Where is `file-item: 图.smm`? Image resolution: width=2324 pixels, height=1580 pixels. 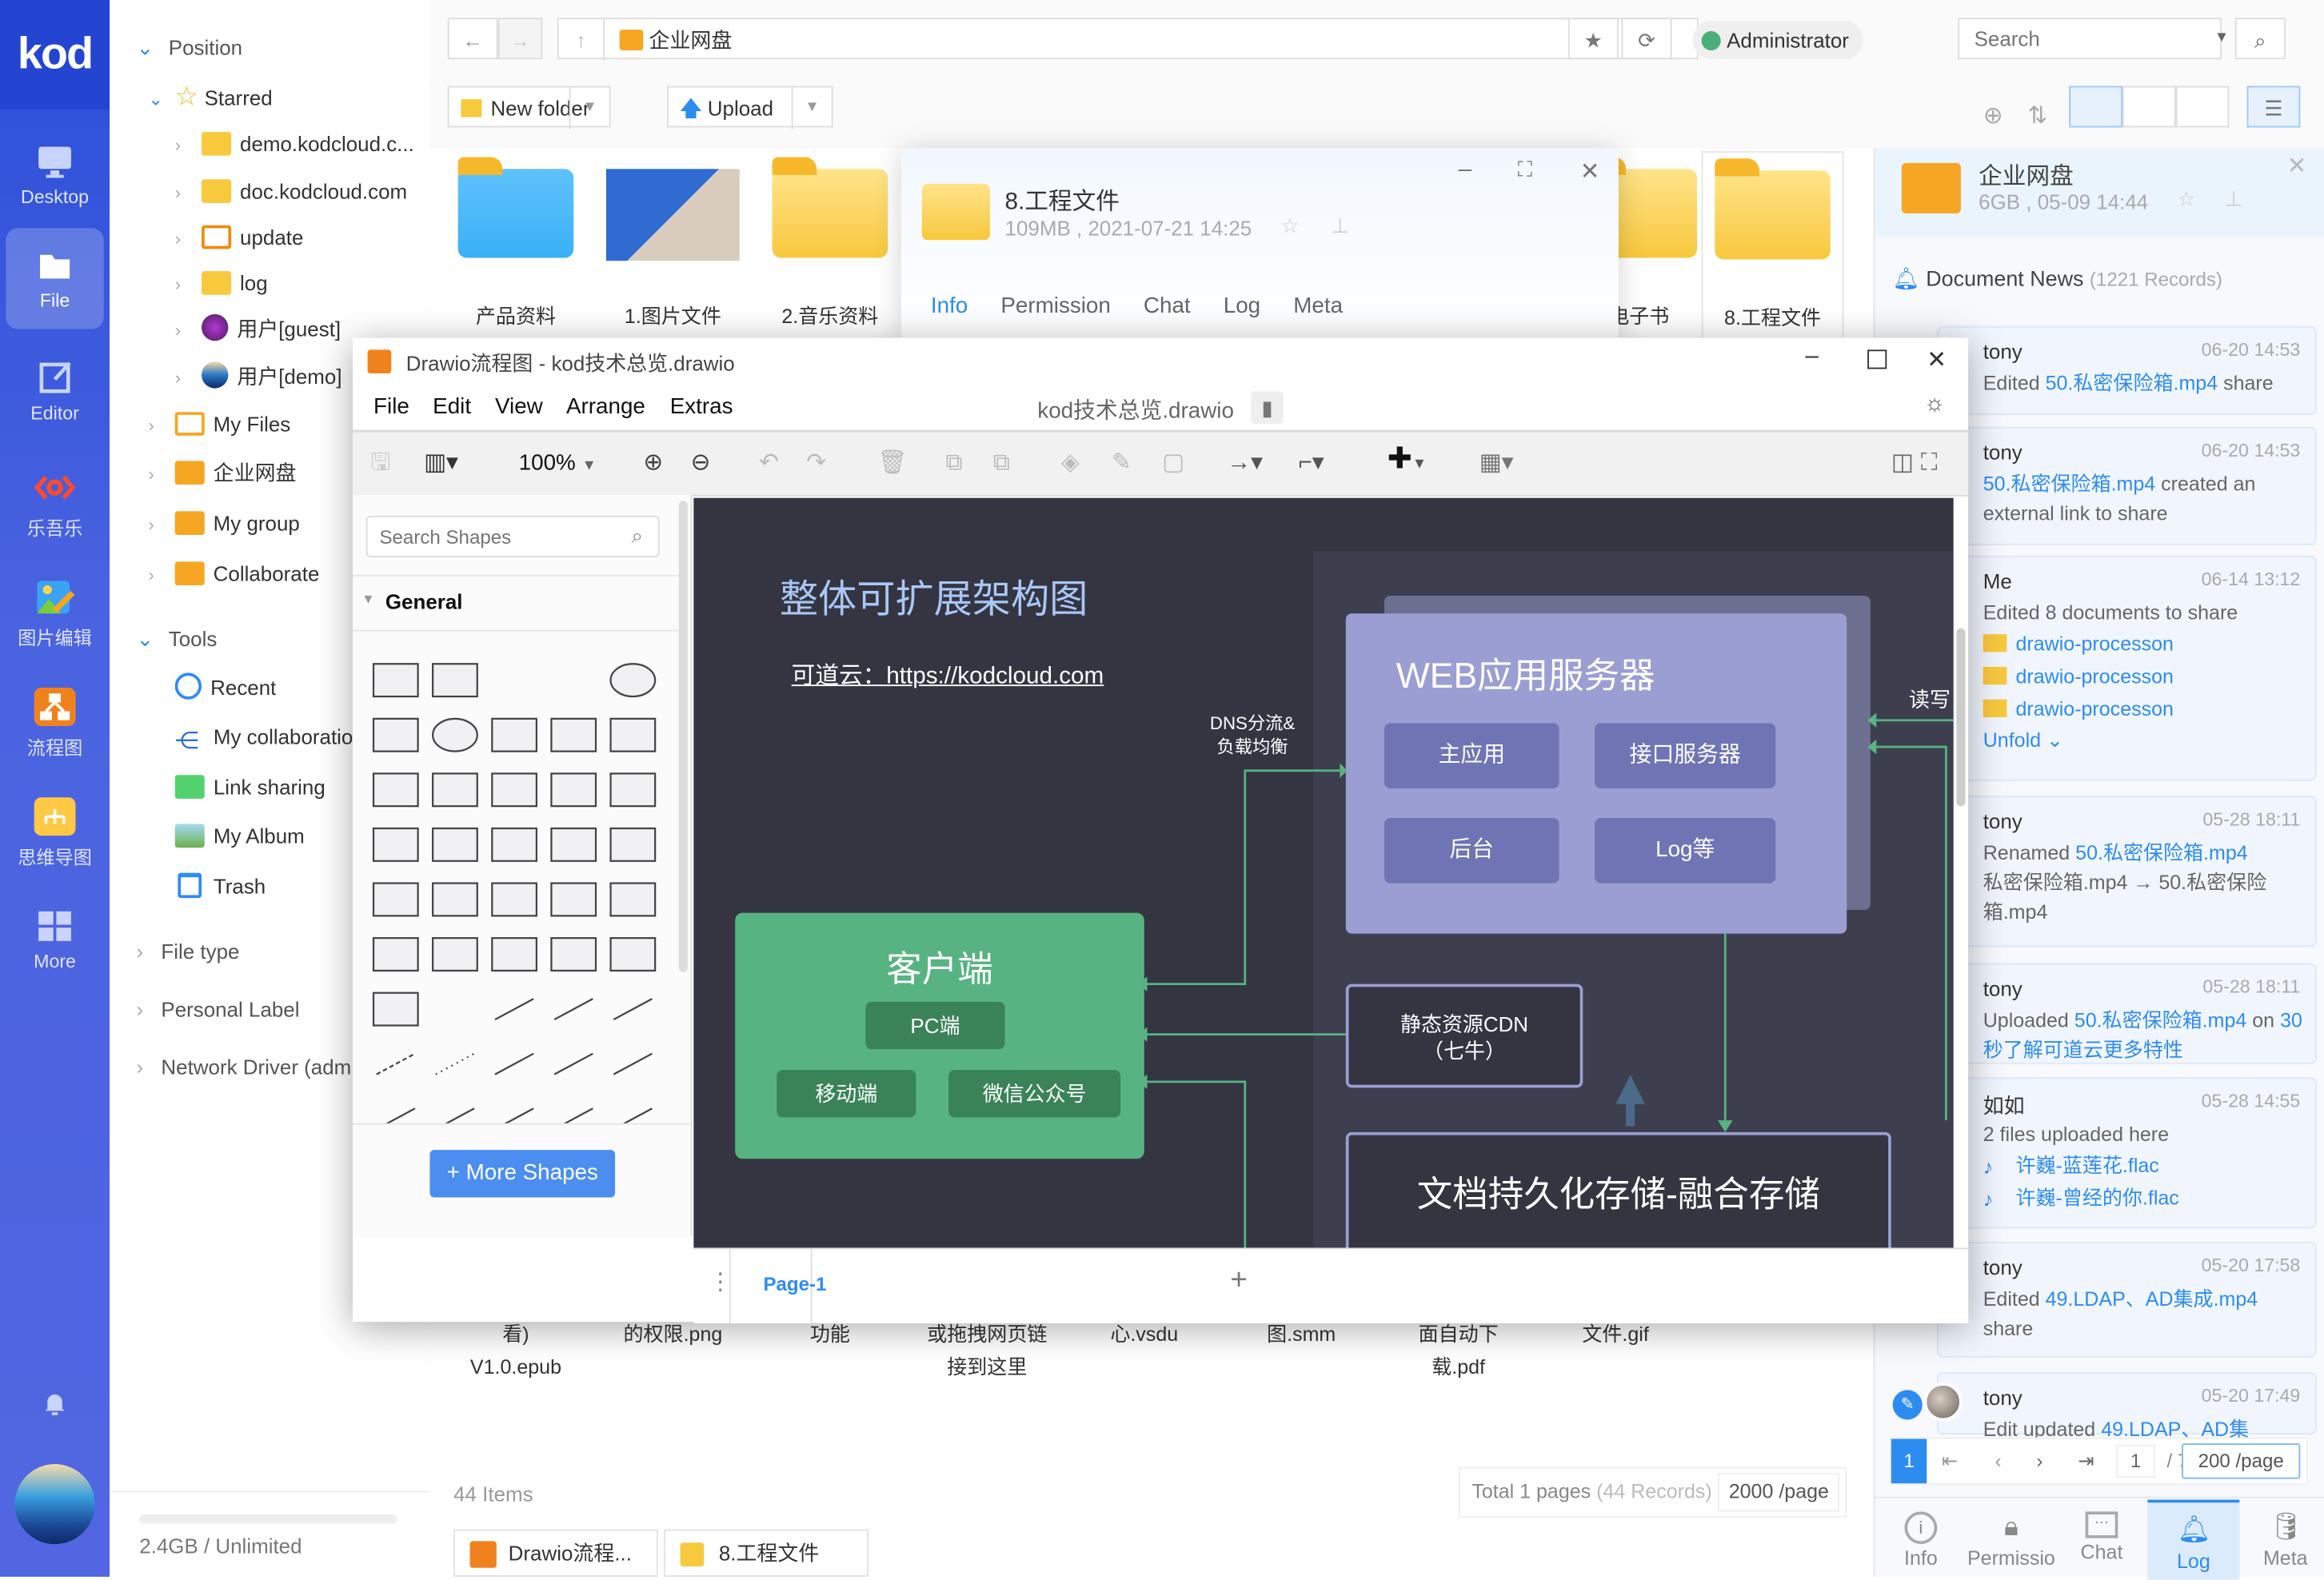
file-item: 图.smm is located at coordinates (1302, 1335).